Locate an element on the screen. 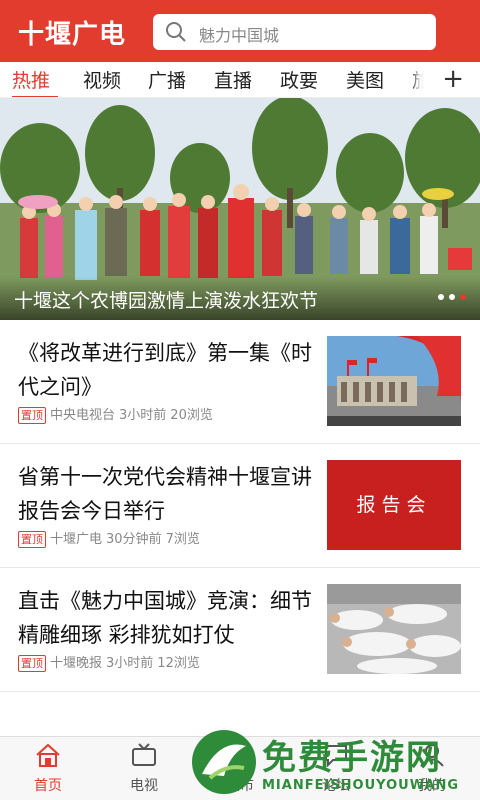  tab-politics: 政要 is located at coordinates (299, 79).